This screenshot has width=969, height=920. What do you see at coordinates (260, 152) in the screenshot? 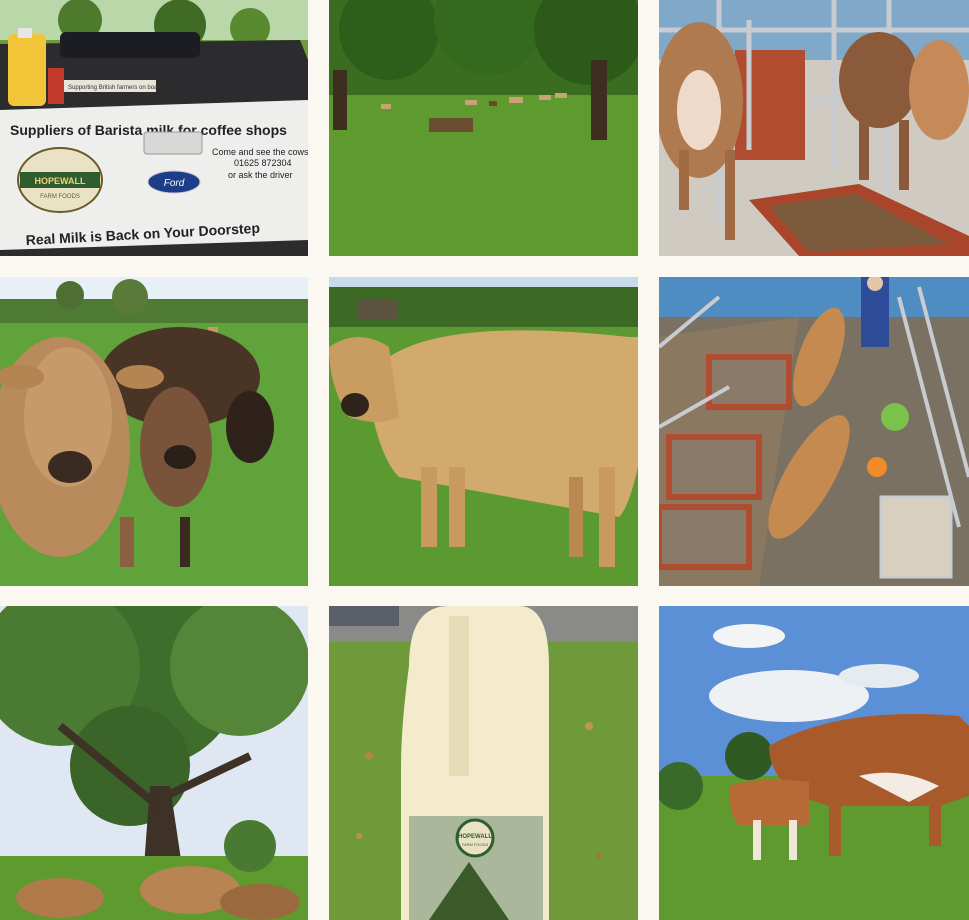
I see `truck-side1: Come and see the cows` at bounding box center [260, 152].